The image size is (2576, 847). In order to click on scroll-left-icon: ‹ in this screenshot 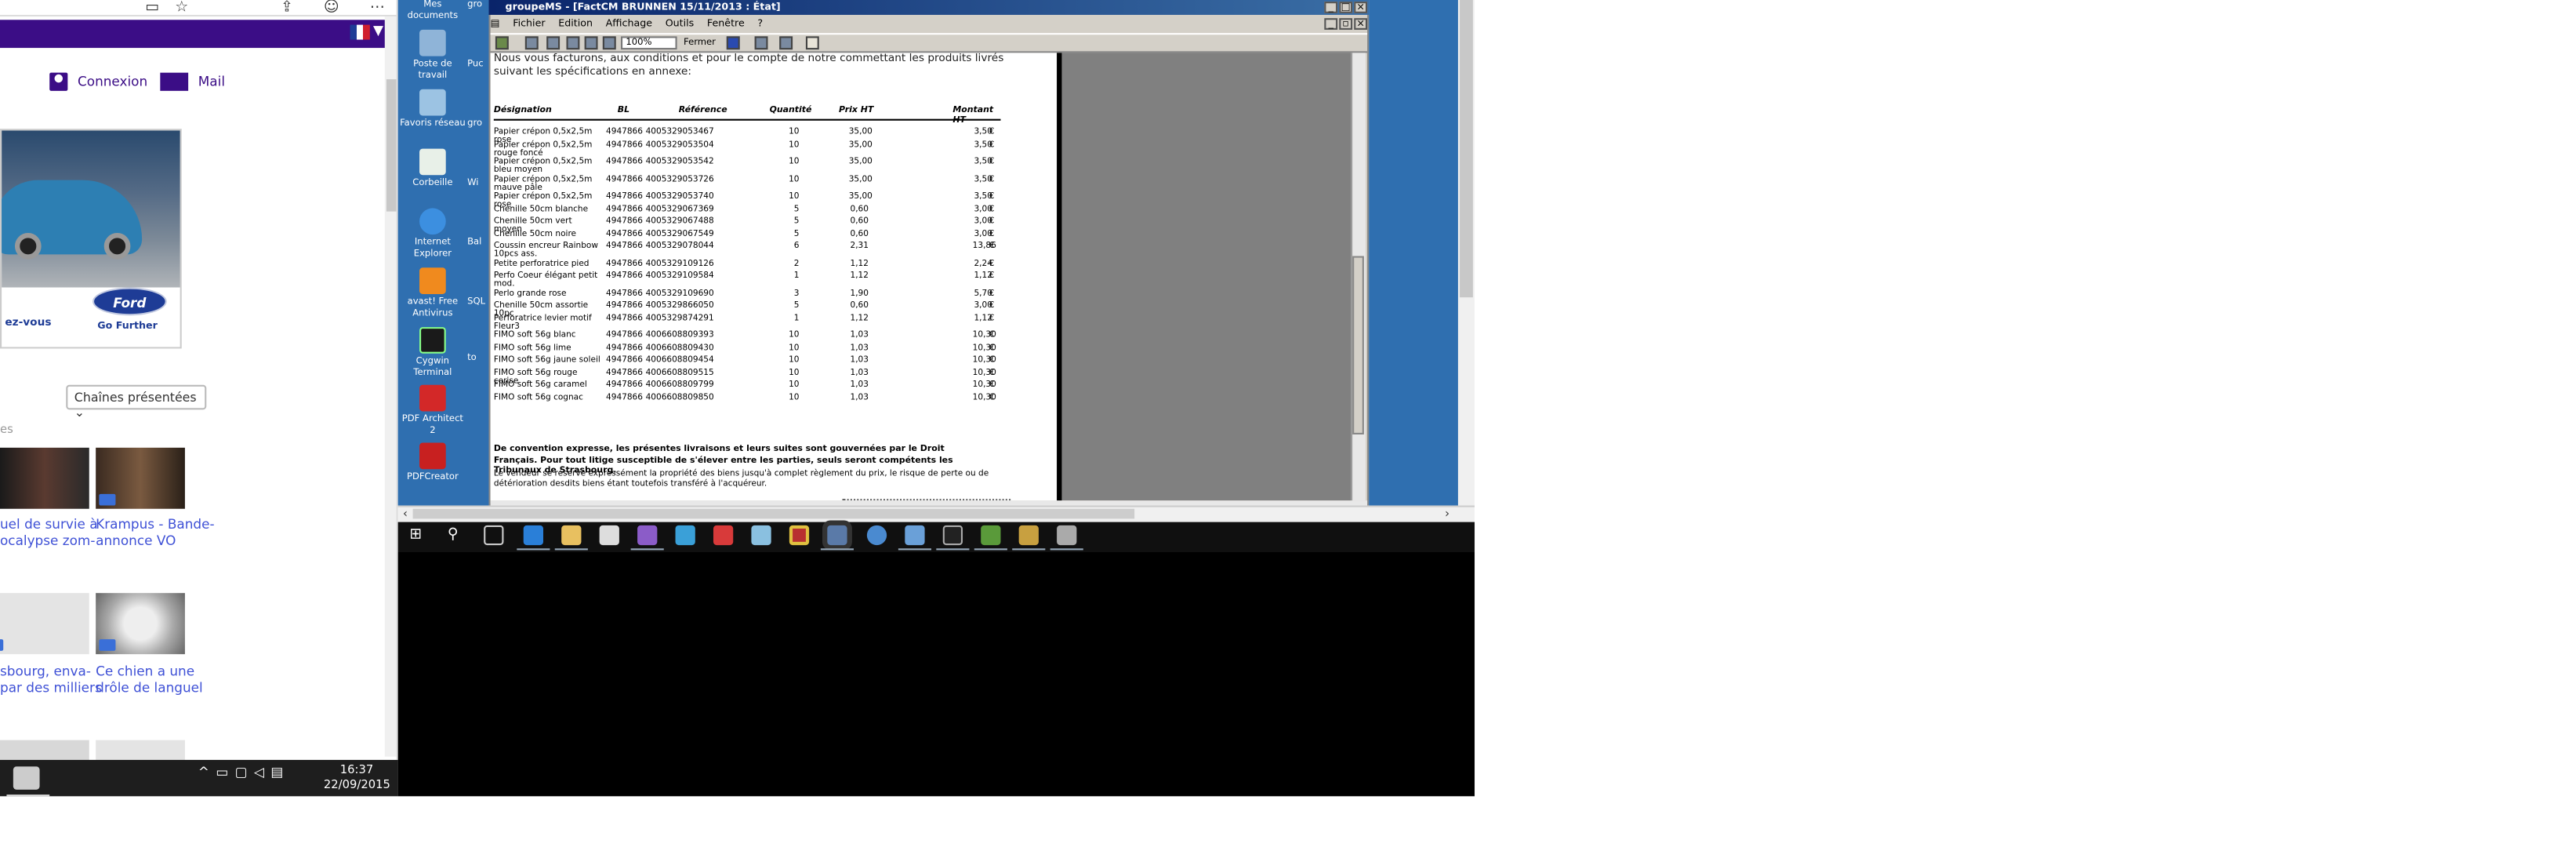, I will do `click(406, 514)`.